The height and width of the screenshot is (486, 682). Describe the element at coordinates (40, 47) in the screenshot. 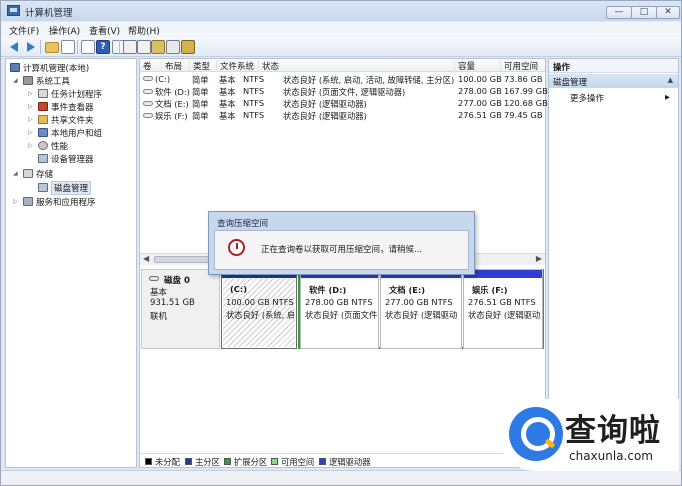

I see `toolbar-separator` at that location.